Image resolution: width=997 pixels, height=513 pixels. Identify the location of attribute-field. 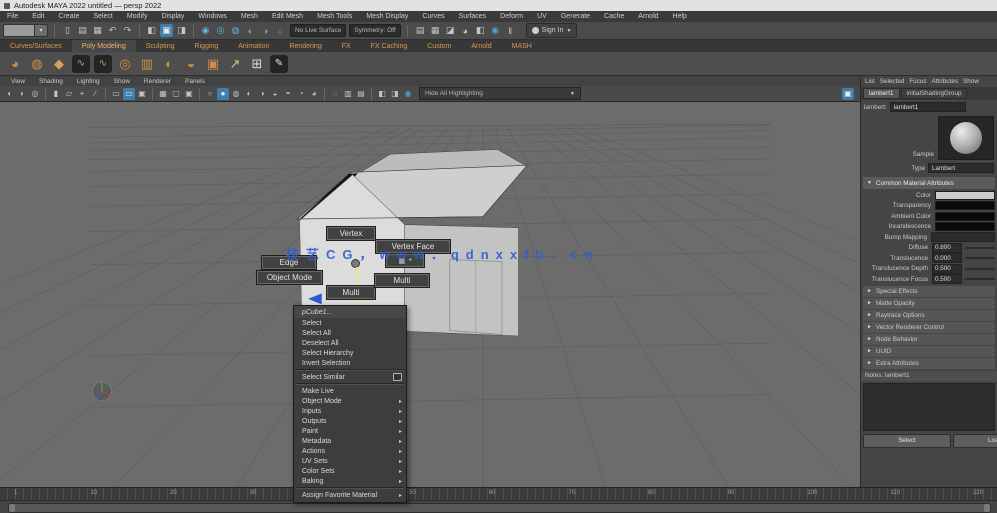
(963, 237).